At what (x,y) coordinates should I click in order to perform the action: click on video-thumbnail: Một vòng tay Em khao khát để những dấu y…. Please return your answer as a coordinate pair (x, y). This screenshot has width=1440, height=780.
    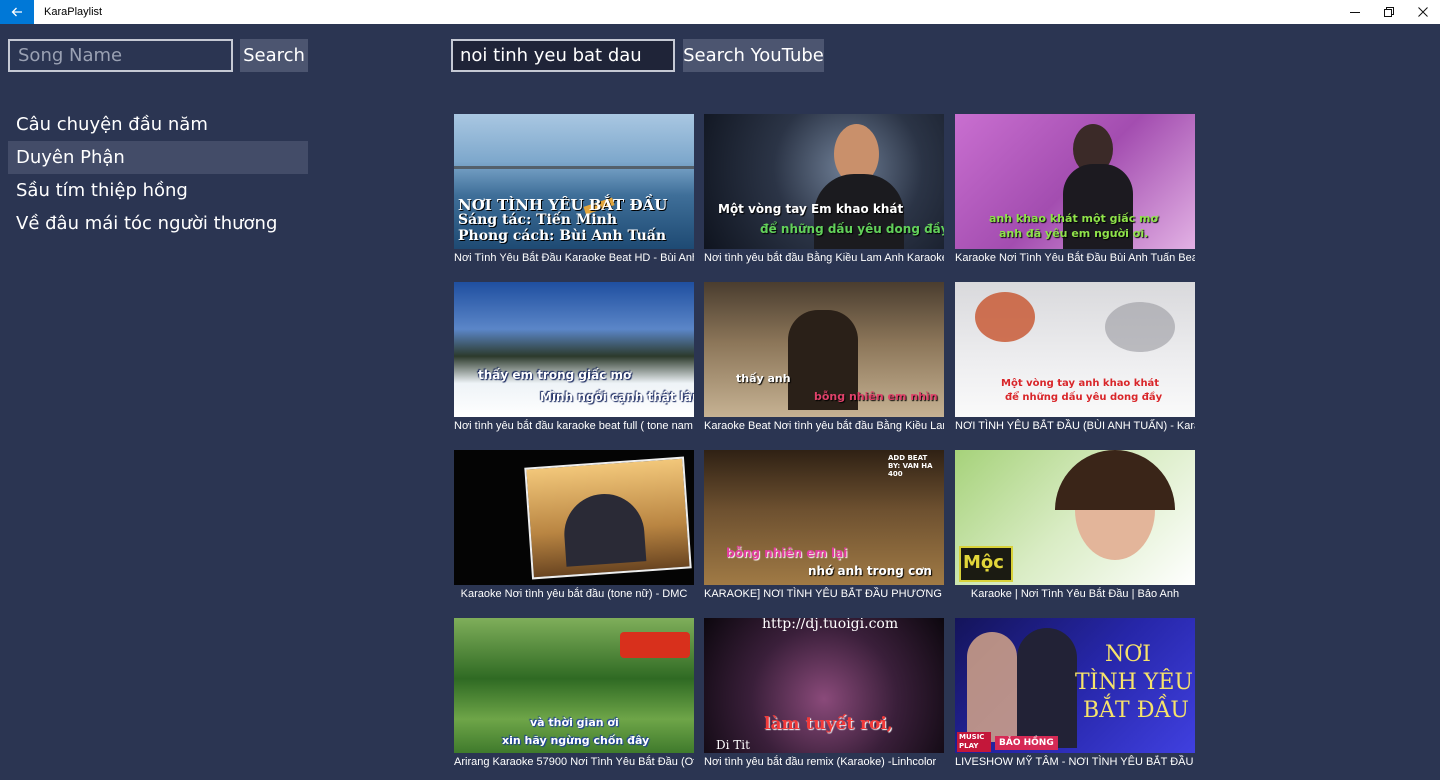
    Looking at the image, I should click on (824, 181).